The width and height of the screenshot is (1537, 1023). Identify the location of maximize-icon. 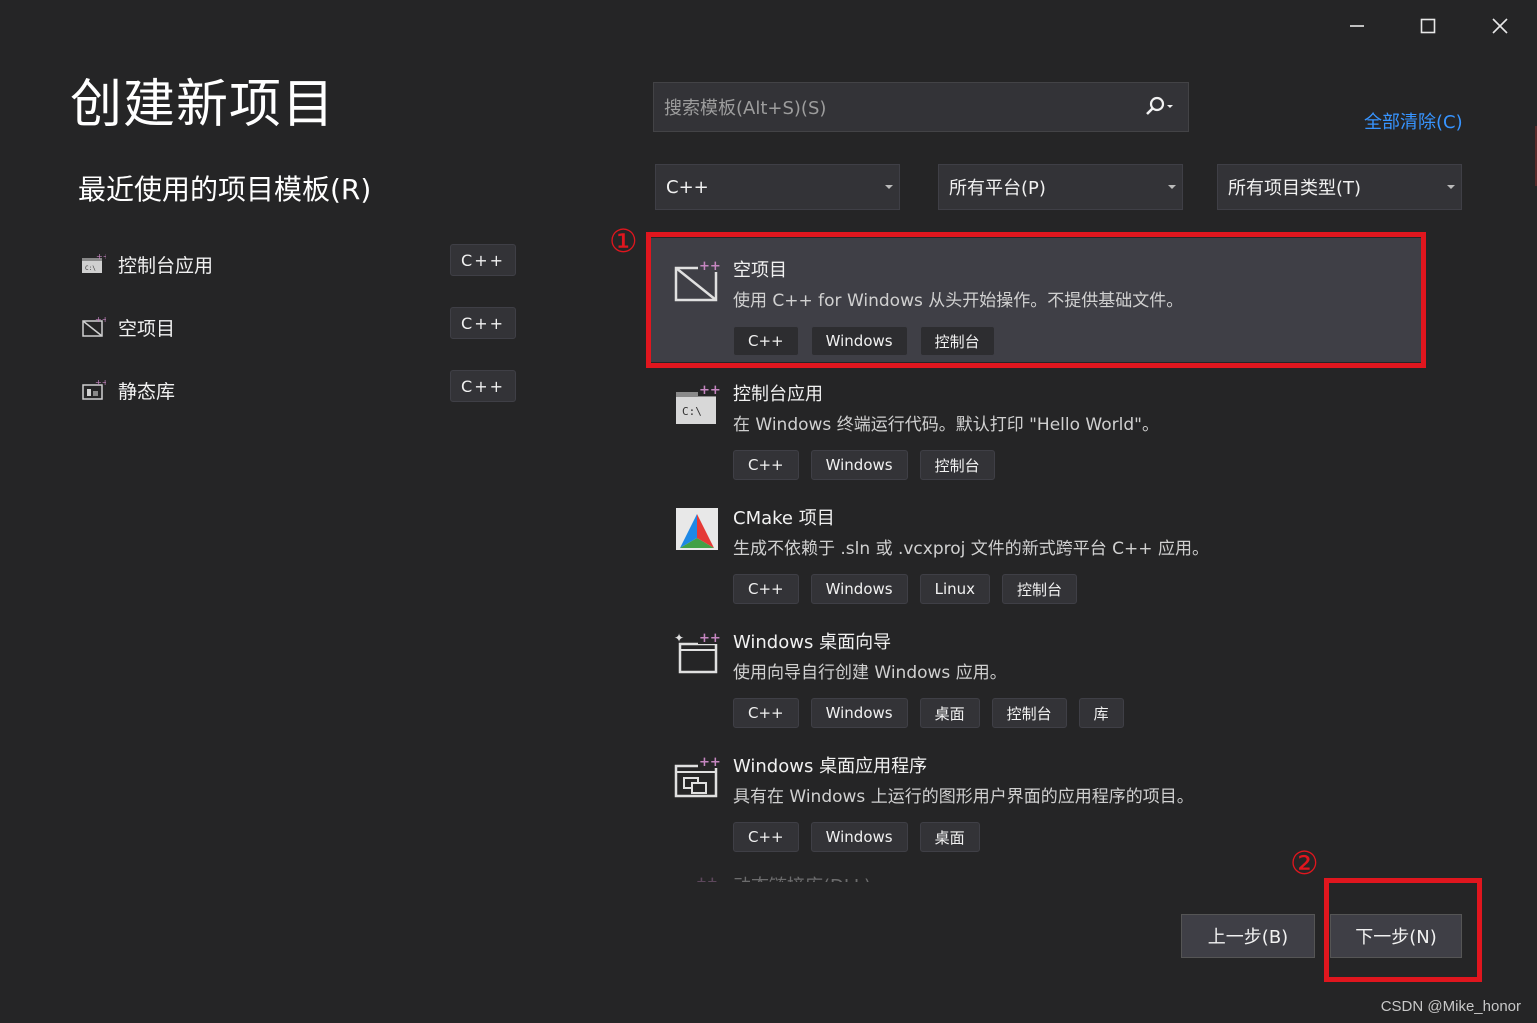
(1428, 26).